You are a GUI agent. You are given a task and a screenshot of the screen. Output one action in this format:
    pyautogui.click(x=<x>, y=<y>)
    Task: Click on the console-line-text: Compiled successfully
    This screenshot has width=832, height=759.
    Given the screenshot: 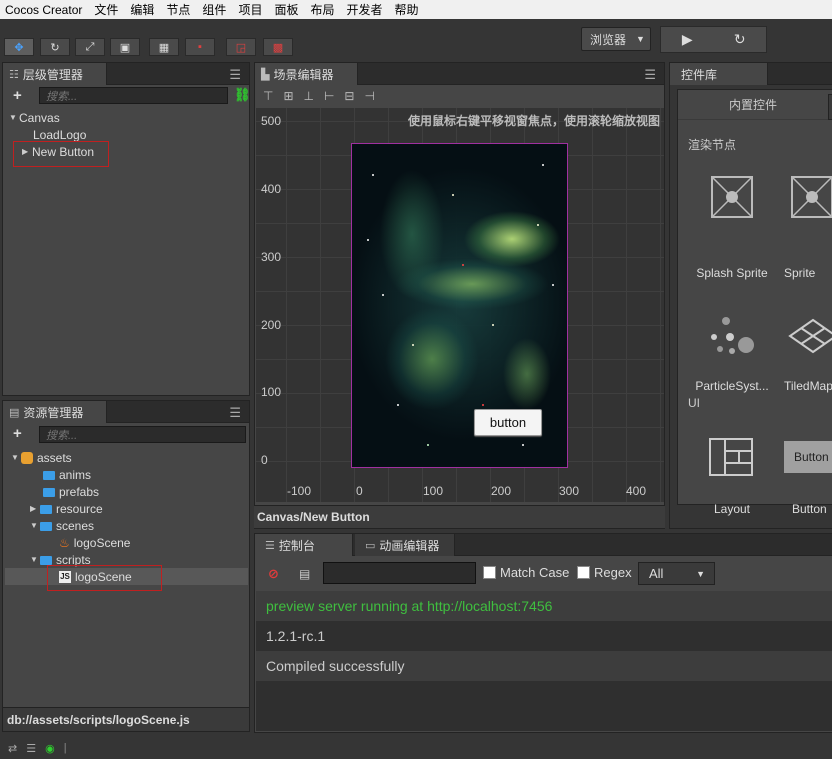 What is the action you would take?
    pyautogui.click(x=335, y=666)
    